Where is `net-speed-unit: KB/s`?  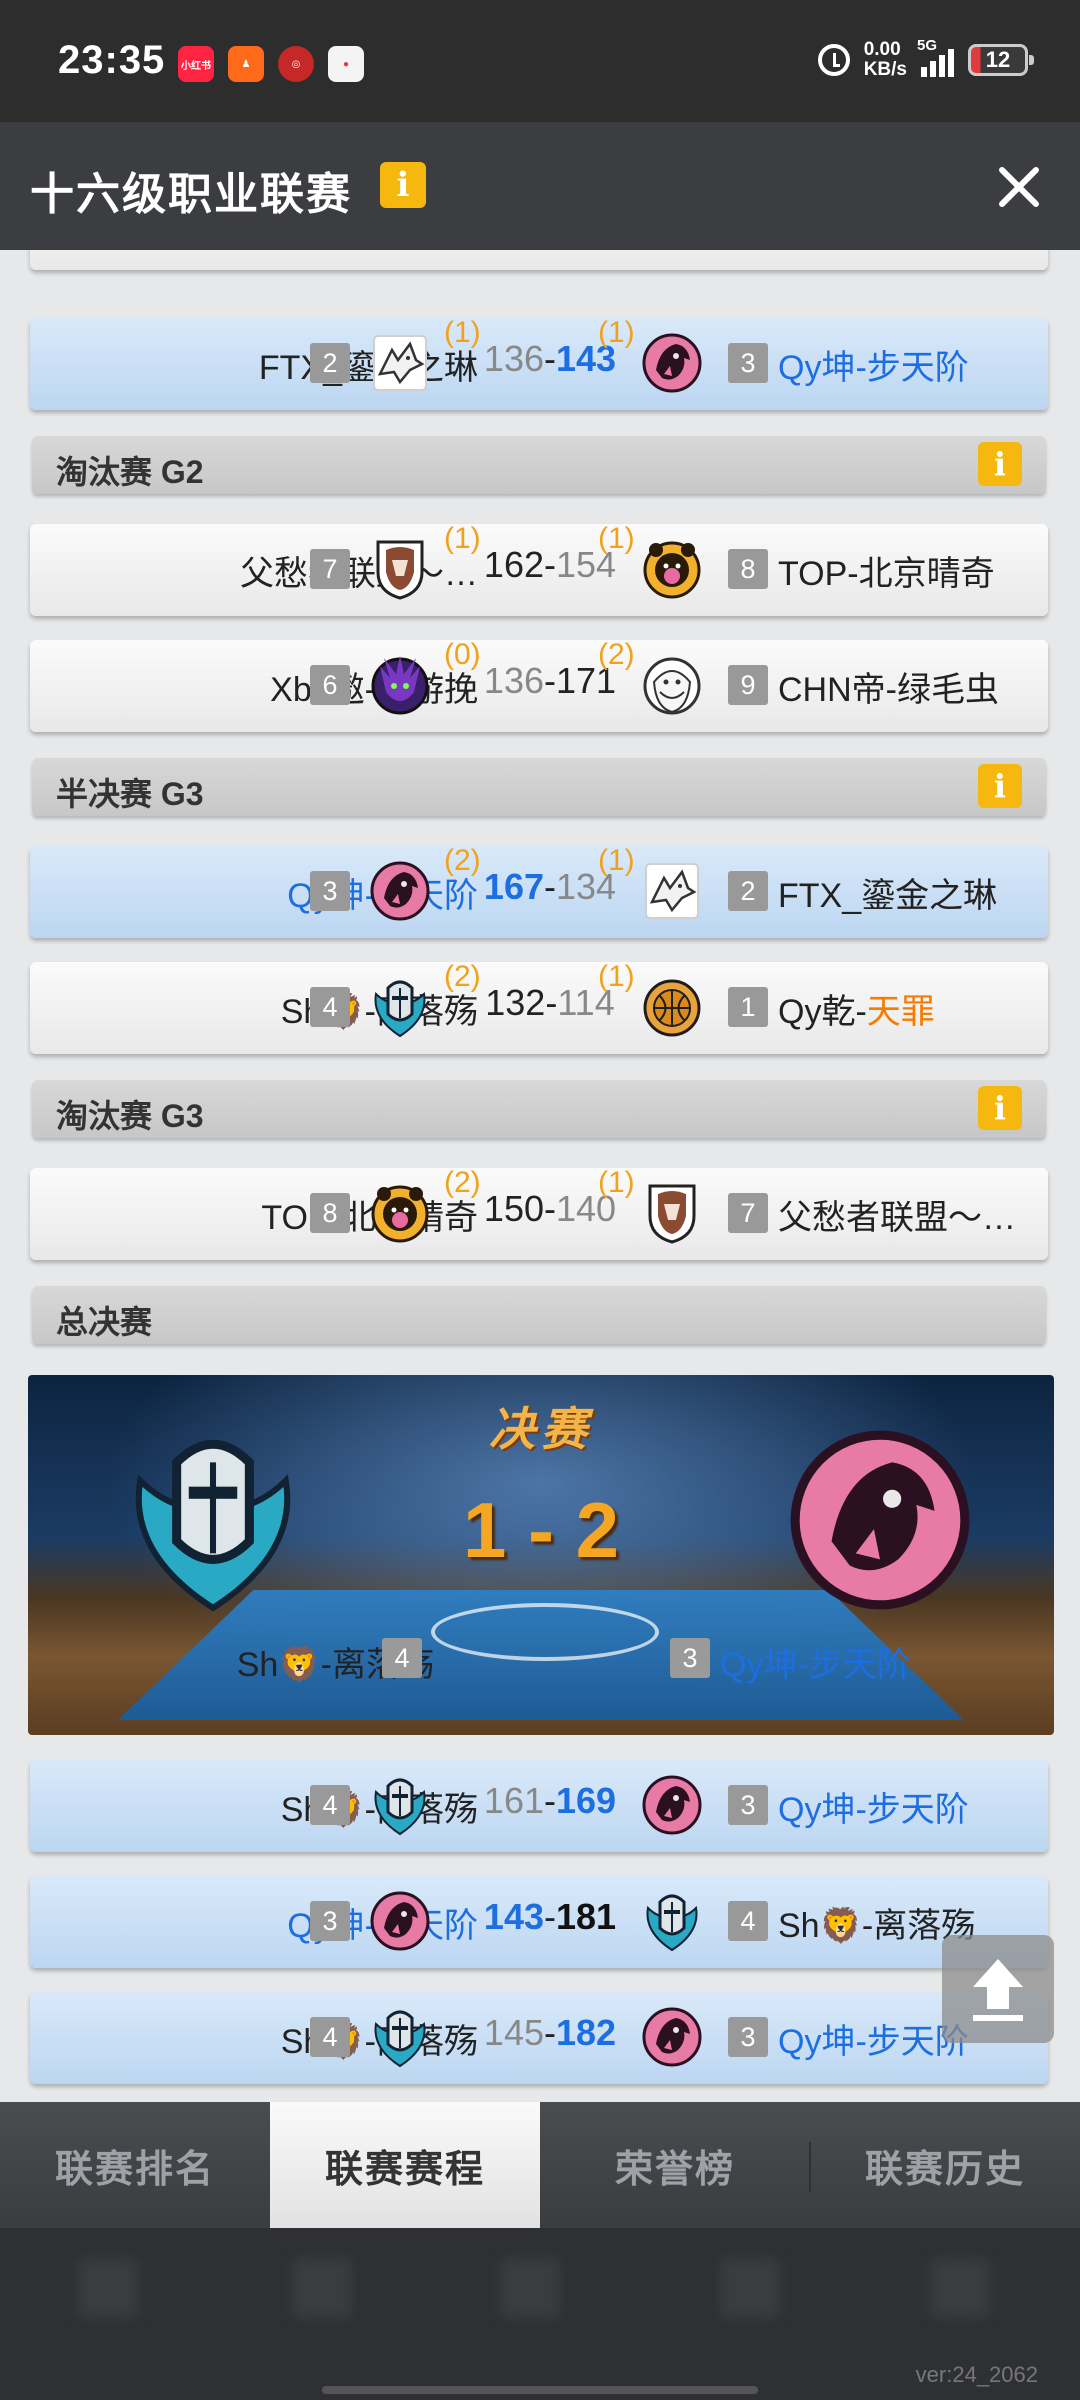
net-speed-unit: KB/s is located at coordinates (885, 69).